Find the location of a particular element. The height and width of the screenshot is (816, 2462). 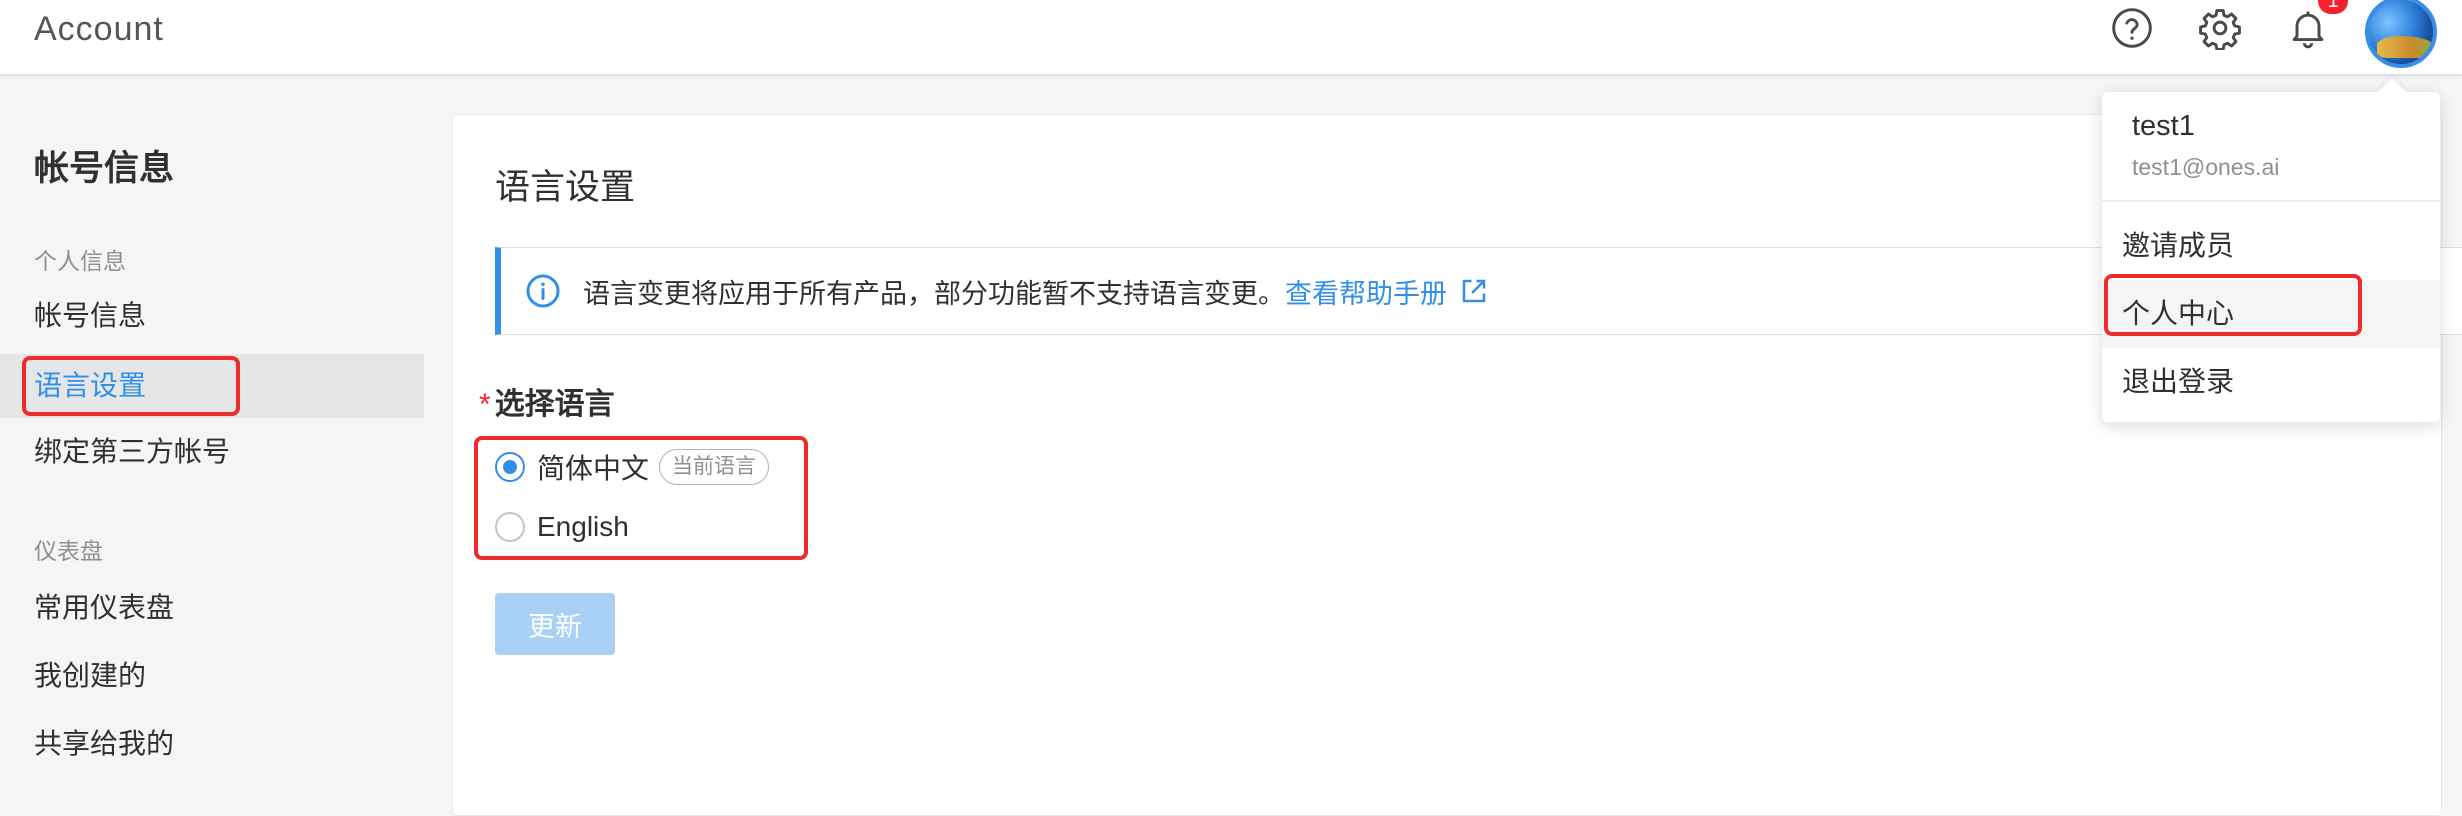

sidebar-item-account-info: 帐号信息 is located at coordinates (212, 316).